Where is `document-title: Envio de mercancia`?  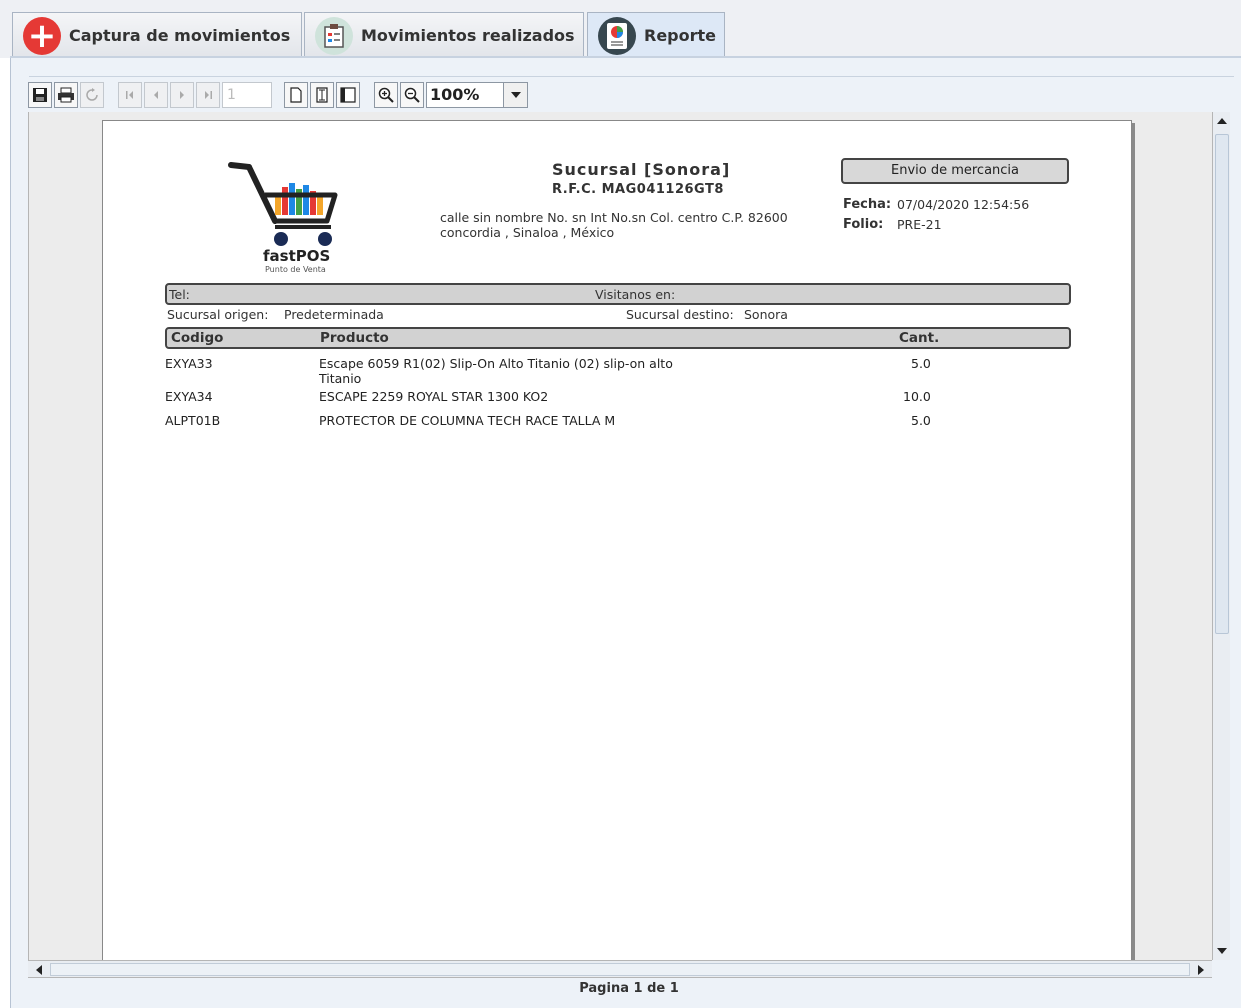
document-title: Envio de mercancia is located at coordinates (955, 171).